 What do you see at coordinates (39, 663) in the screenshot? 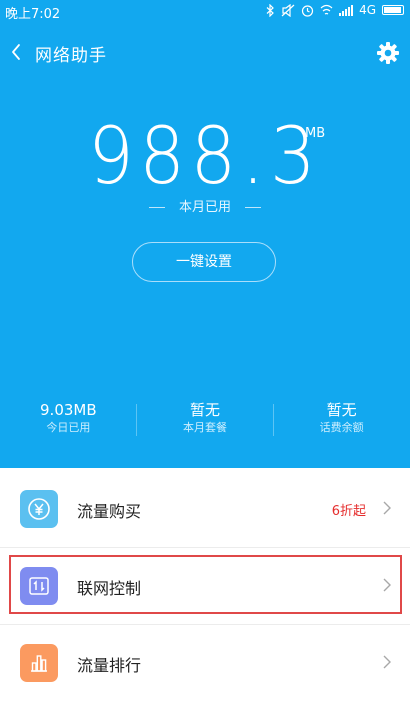
I see `bar-chart-icon` at bounding box center [39, 663].